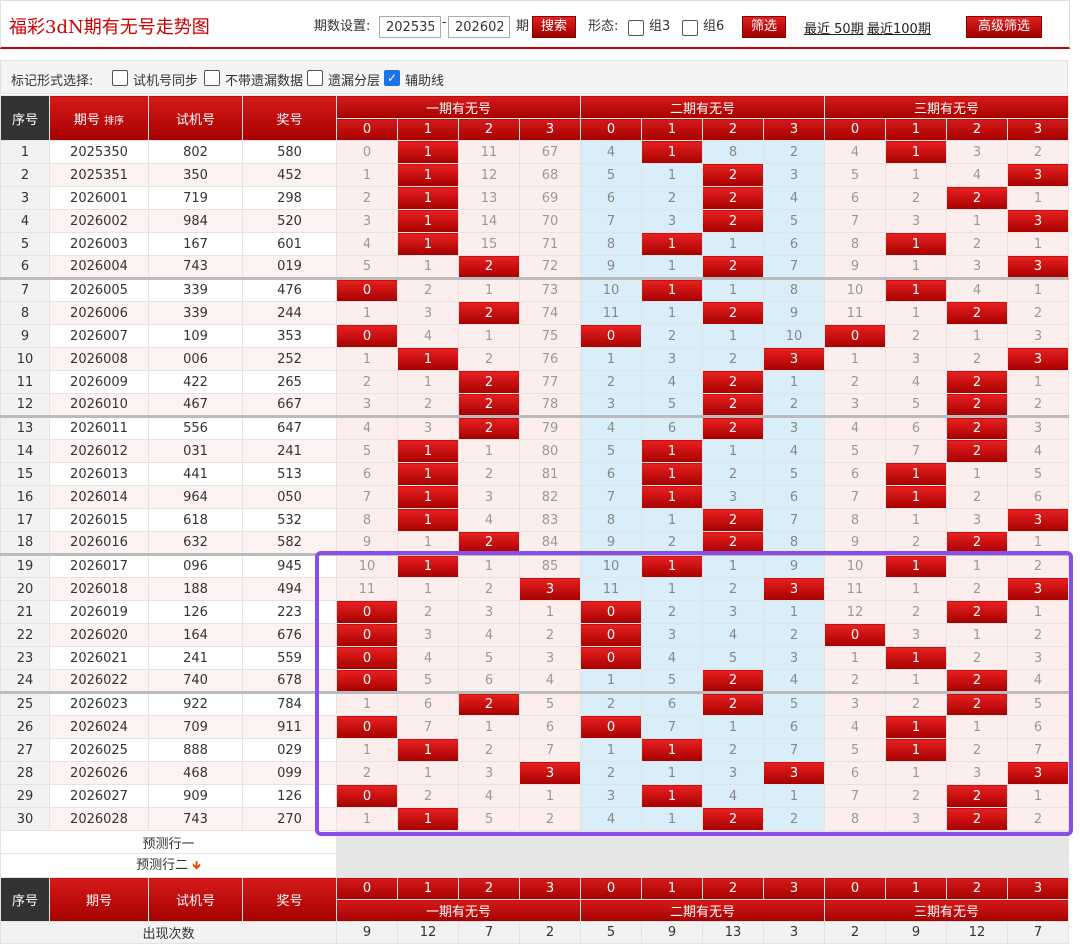 This screenshot has width=1080, height=952. I want to click on omission-cell: 8, so click(794, 289).